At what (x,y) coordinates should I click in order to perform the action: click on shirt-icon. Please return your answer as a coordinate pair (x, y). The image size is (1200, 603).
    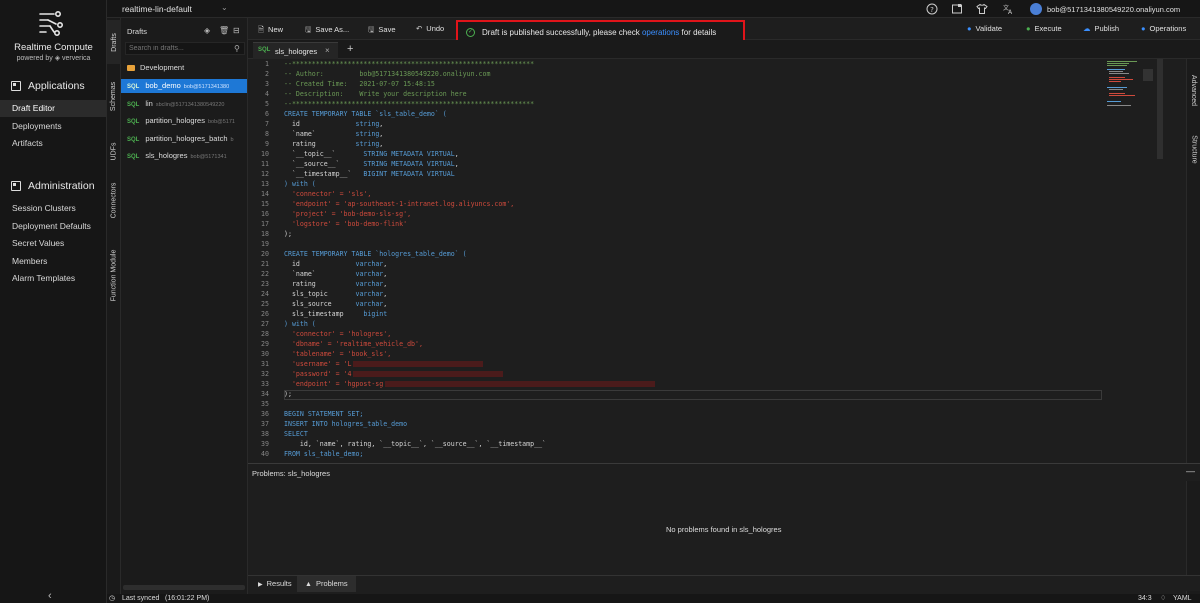
    Looking at the image, I should click on (982, 9).